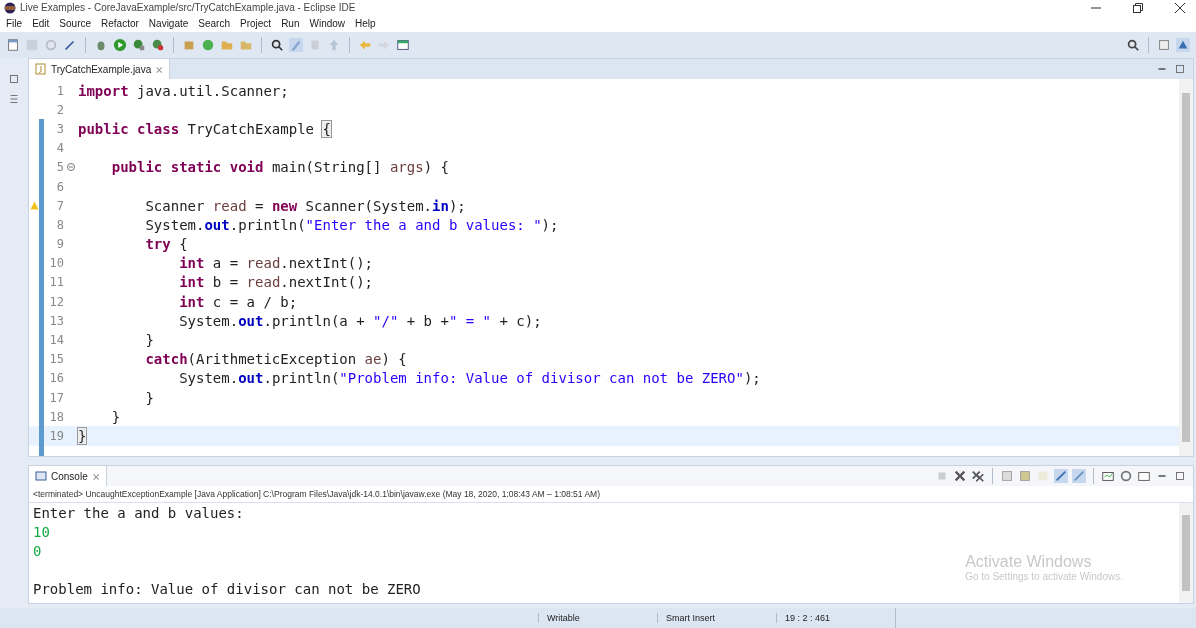  What do you see at coordinates (56, 397) in the screenshot?
I see `line-number: 17` at bounding box center [56, 397].